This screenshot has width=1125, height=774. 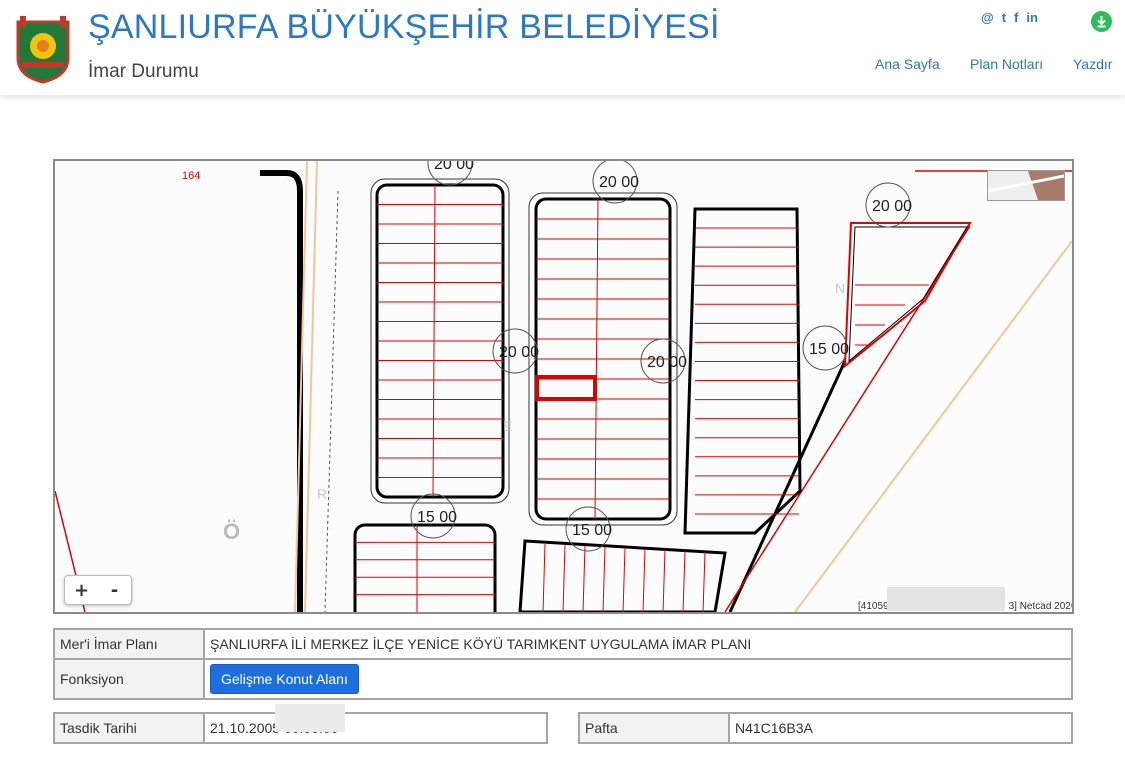 I want to click on zoom-control: + -, so click(x=98, y=590).